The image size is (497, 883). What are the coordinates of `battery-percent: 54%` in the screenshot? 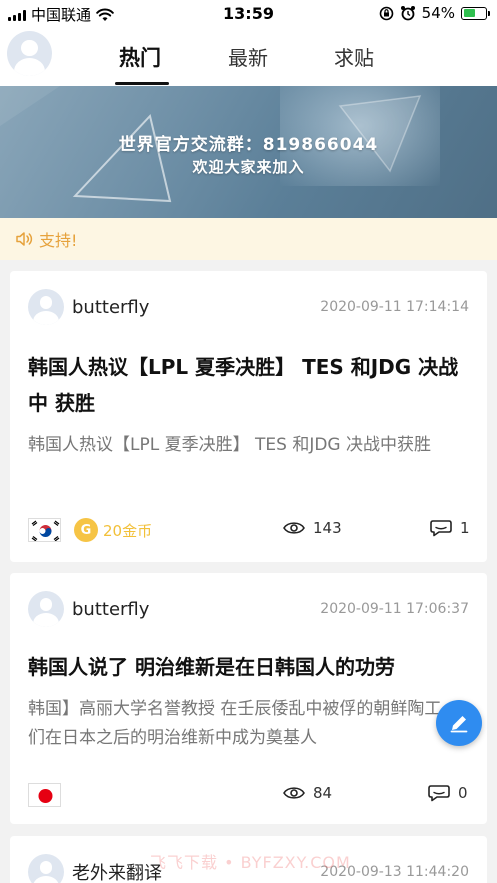 It's located at (438, 13).